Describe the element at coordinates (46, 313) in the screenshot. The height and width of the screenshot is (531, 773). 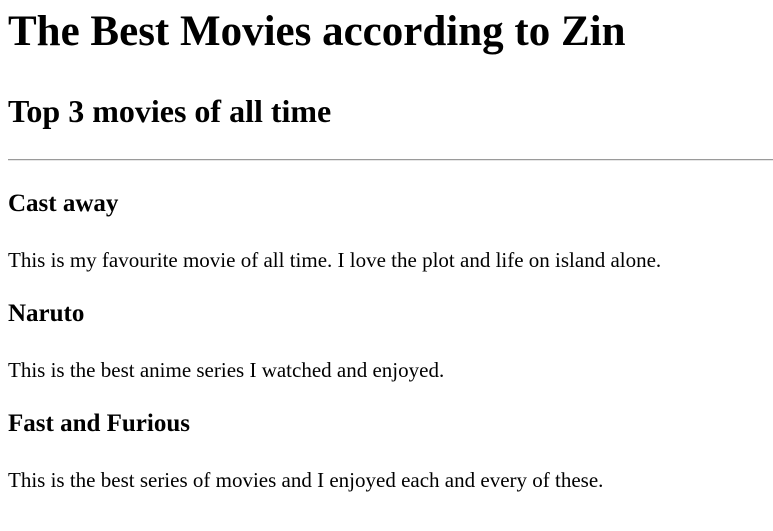
I see `movie-title: Naruto` at that location.